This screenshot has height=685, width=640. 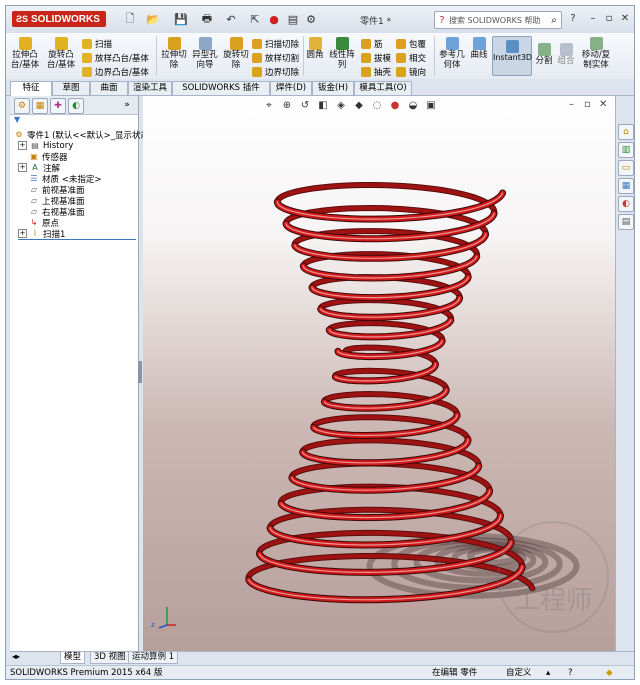 I want to click on appearances-icon: ◐, so click(x=626, y=204).